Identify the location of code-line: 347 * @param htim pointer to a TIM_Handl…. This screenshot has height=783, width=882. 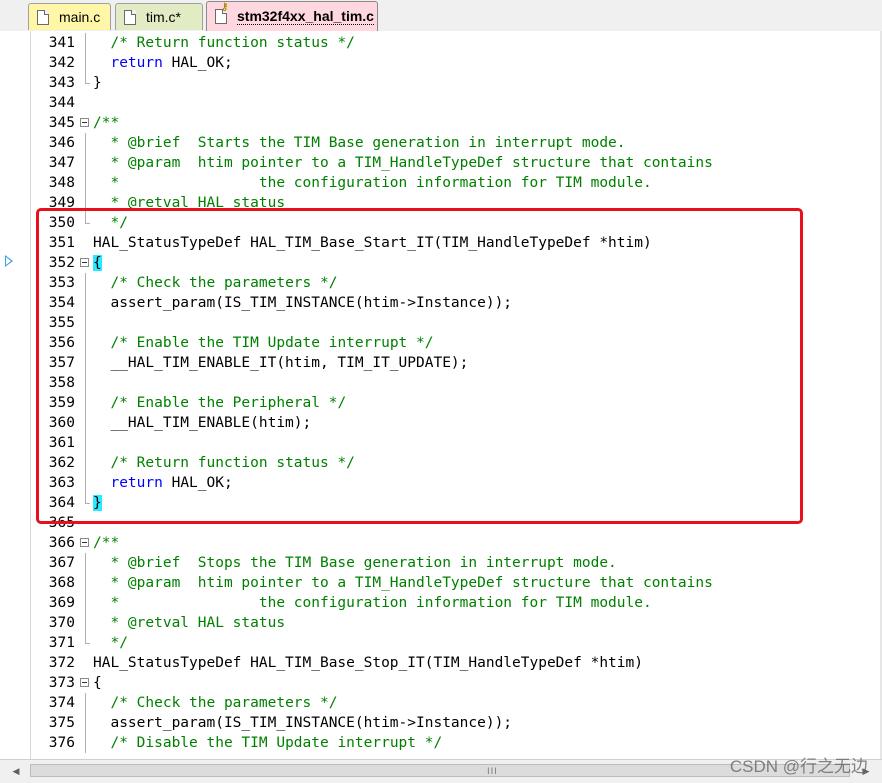
(441, 163).